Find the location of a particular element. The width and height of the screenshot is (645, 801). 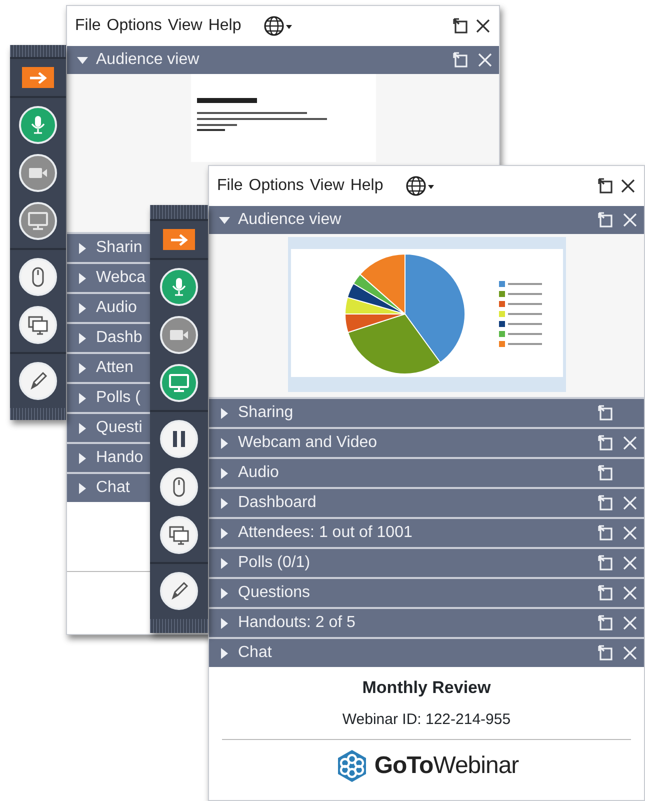

section-title: Atten is located at coordinates (115, 368).